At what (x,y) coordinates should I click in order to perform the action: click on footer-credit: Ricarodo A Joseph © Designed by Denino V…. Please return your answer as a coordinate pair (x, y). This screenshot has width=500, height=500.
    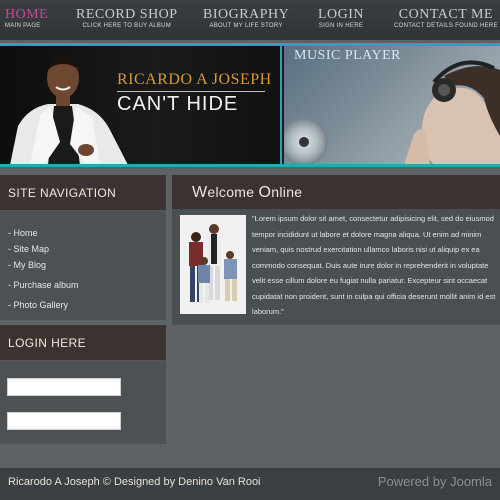
    Looking at the image, I should click on (134, 482).